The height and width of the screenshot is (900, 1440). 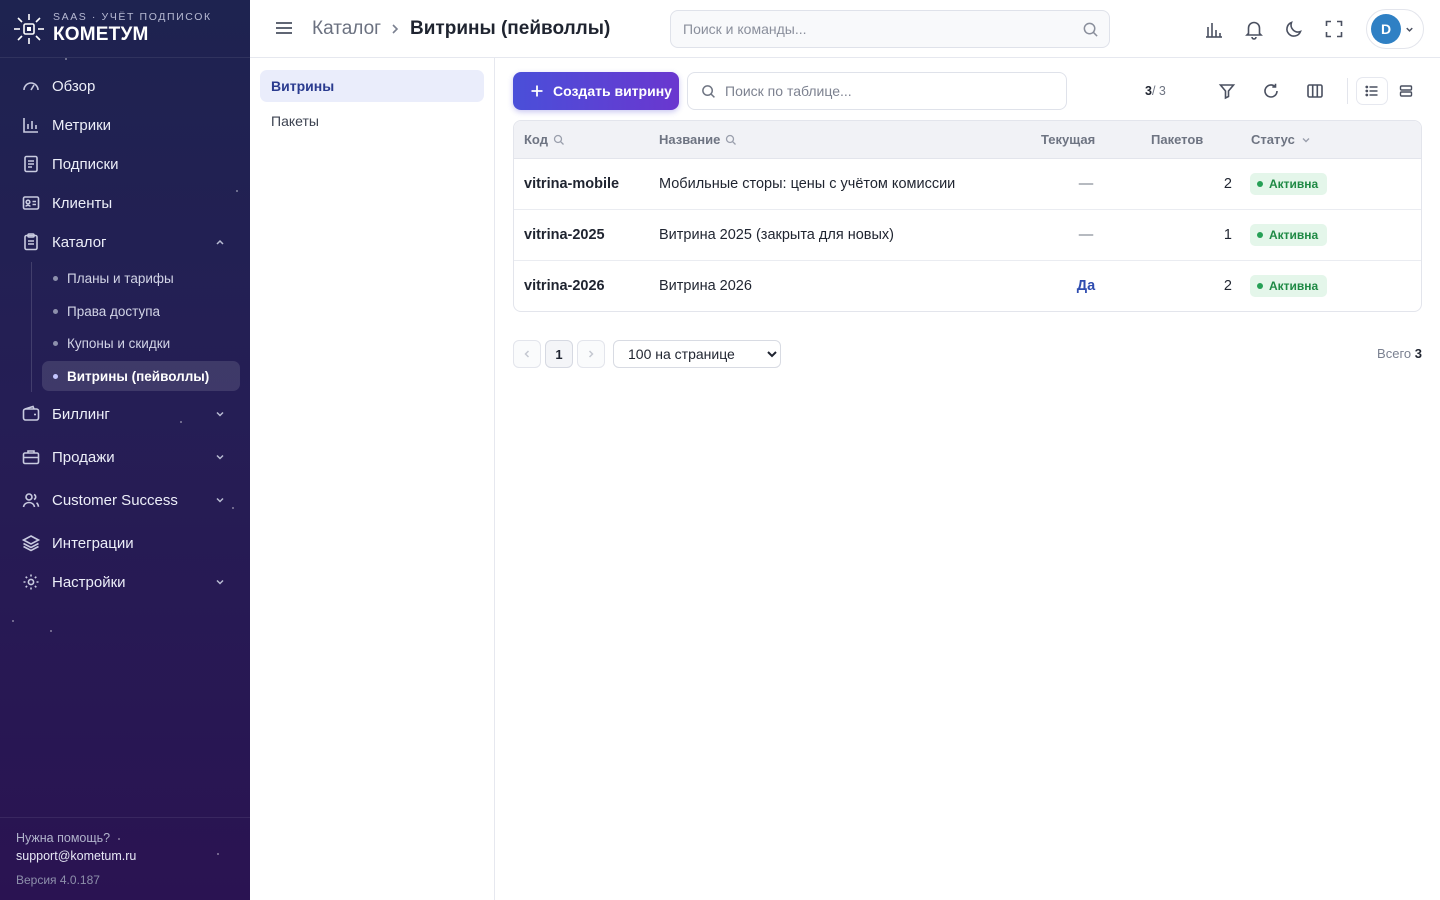 I want to click on table-search, so click(x=877, y=91).